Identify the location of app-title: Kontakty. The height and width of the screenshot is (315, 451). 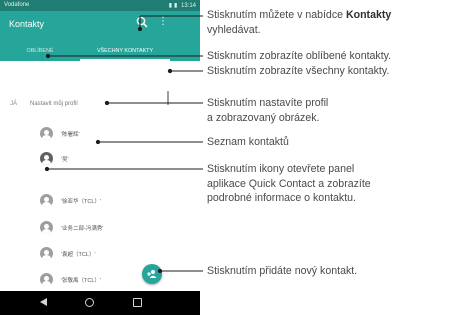
(27, 24).